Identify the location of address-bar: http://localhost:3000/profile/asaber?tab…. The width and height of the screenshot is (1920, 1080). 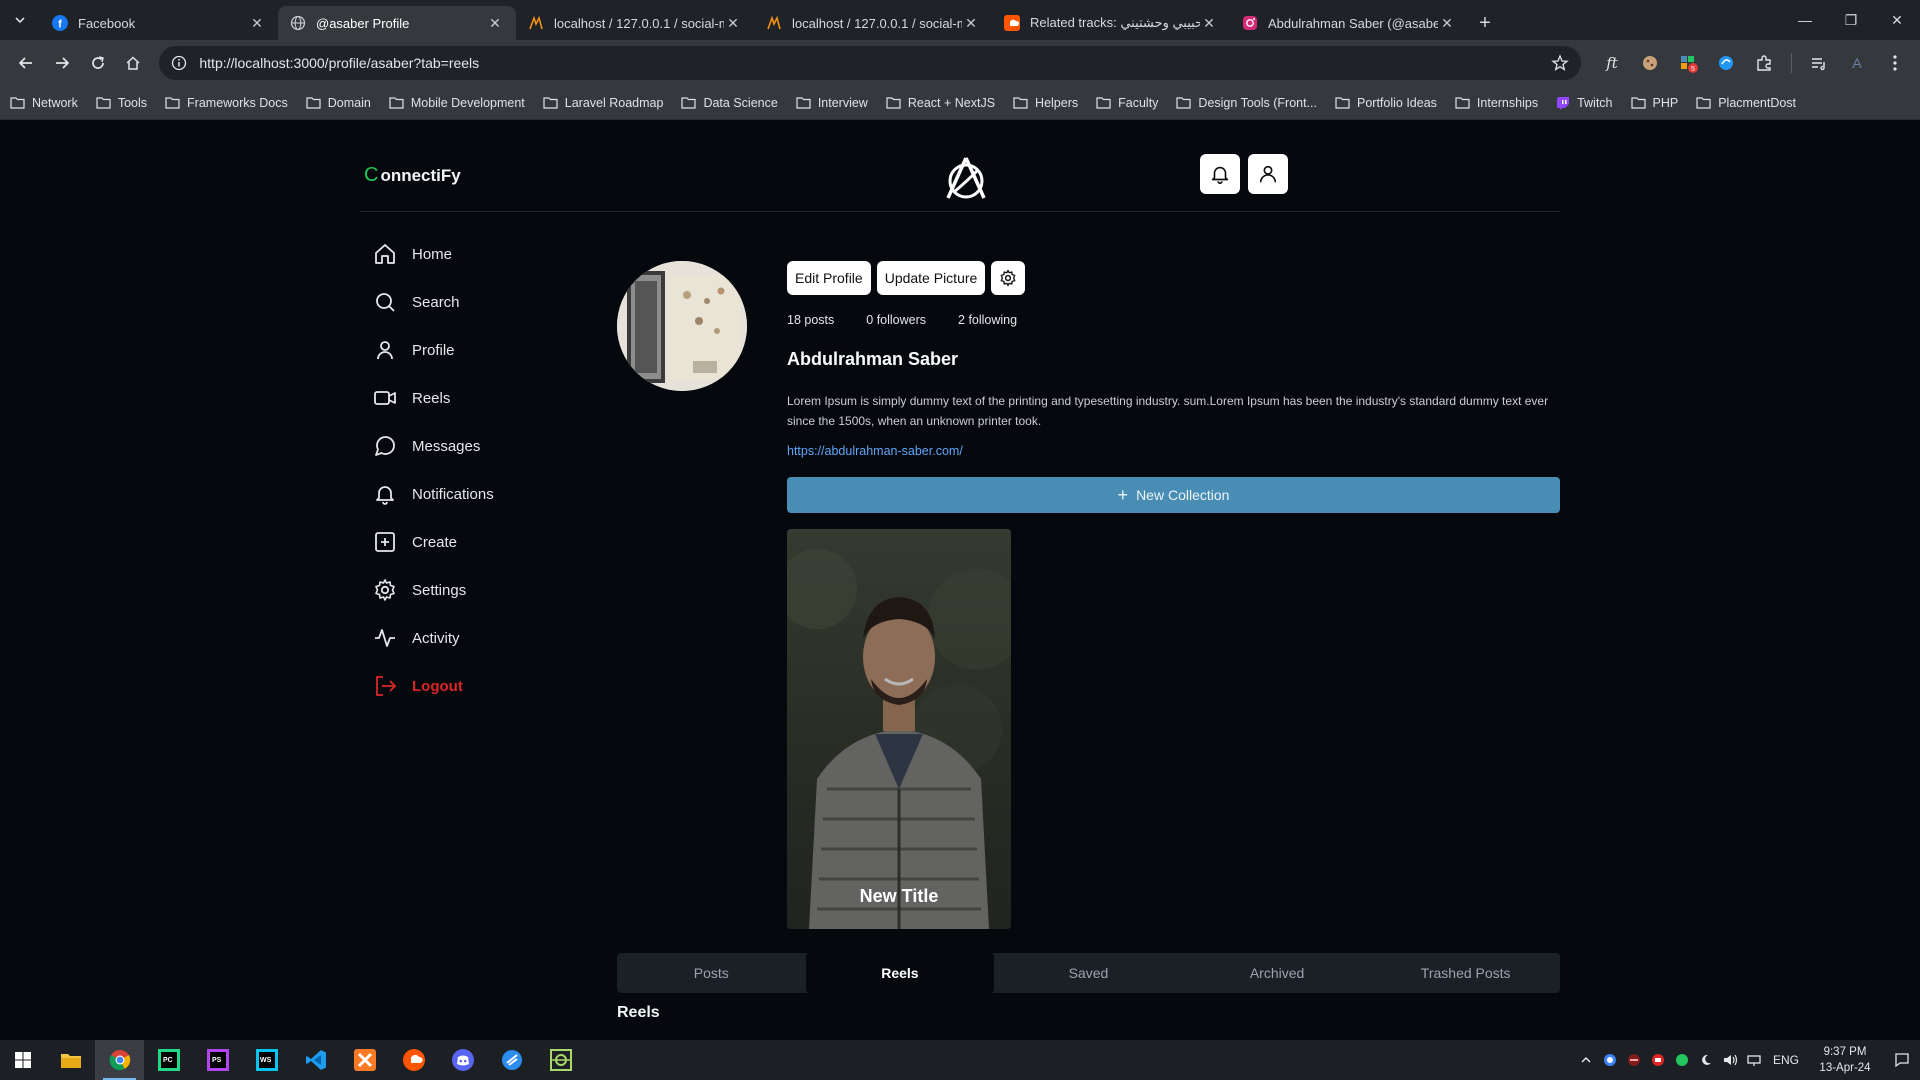
(870, 63).